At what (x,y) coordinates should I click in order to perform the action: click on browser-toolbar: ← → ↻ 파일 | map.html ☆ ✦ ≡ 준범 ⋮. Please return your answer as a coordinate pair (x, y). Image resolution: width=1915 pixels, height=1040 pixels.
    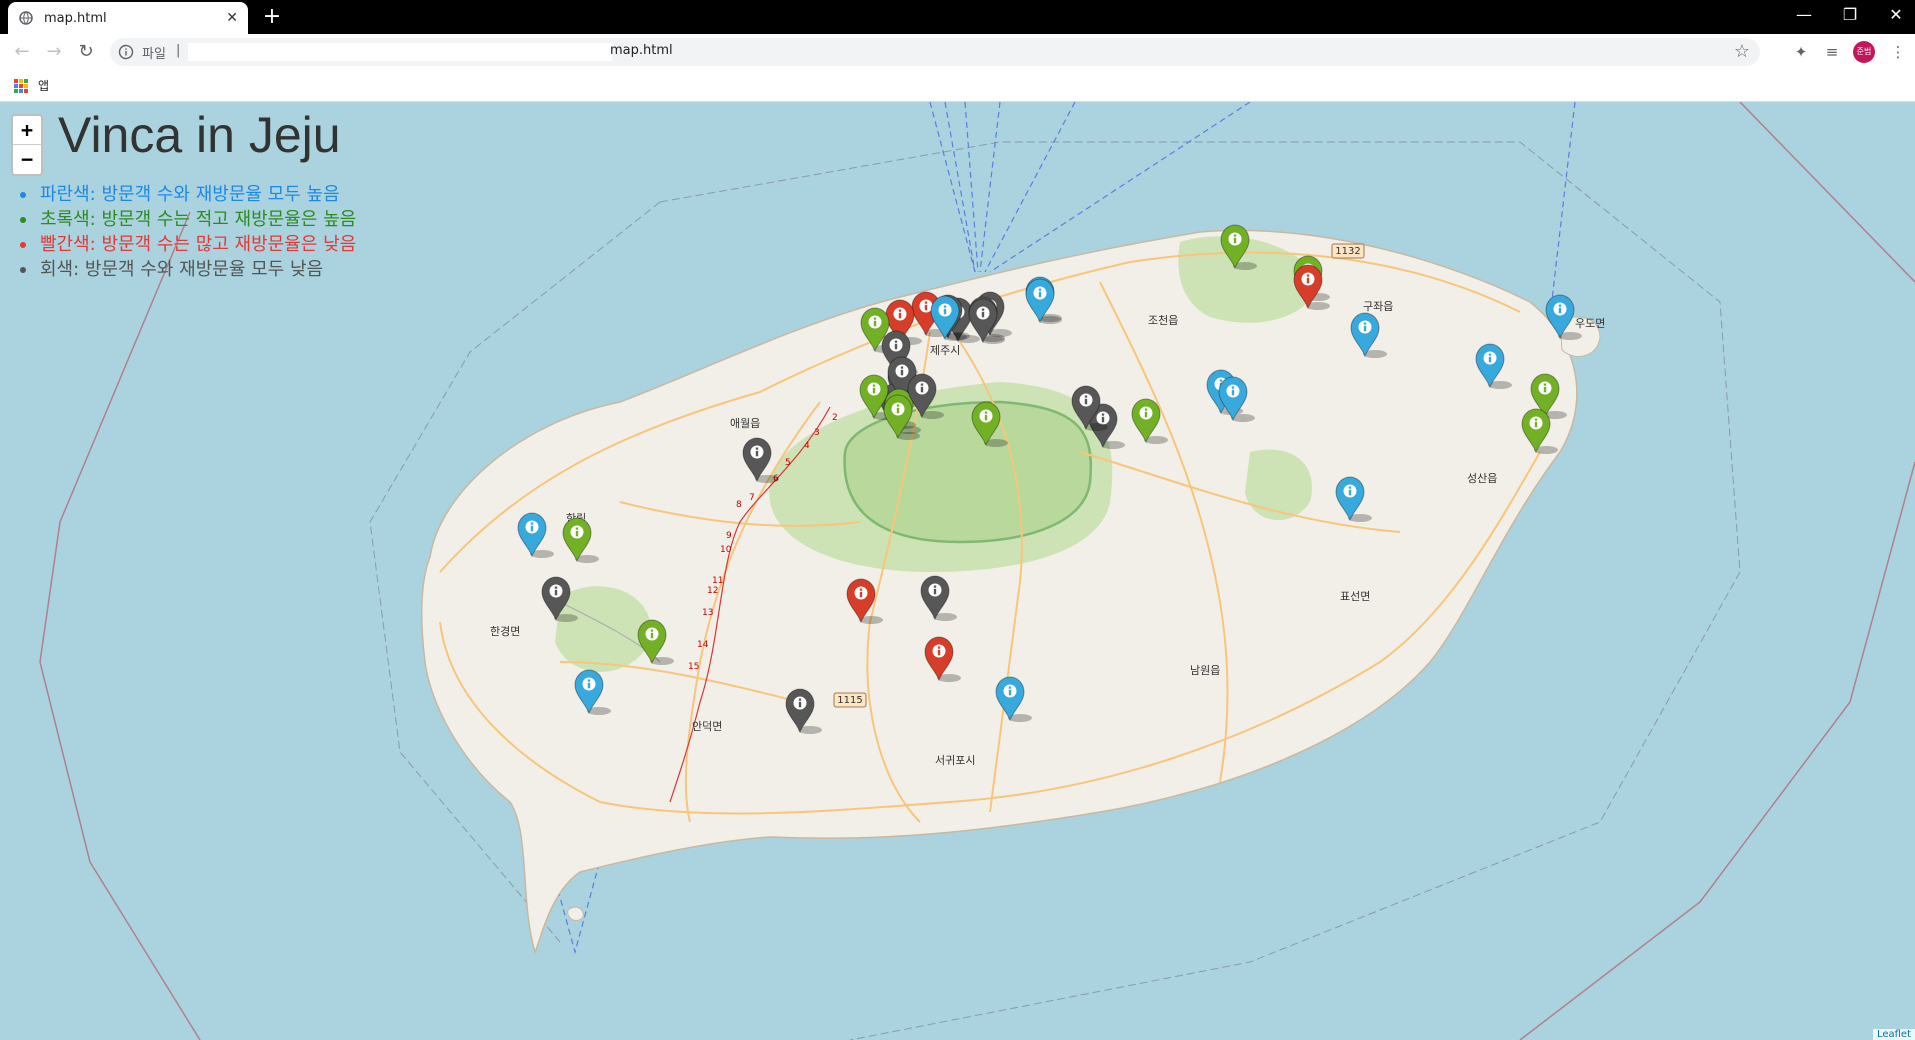
    Looking at the image, I should click on (957, 52).